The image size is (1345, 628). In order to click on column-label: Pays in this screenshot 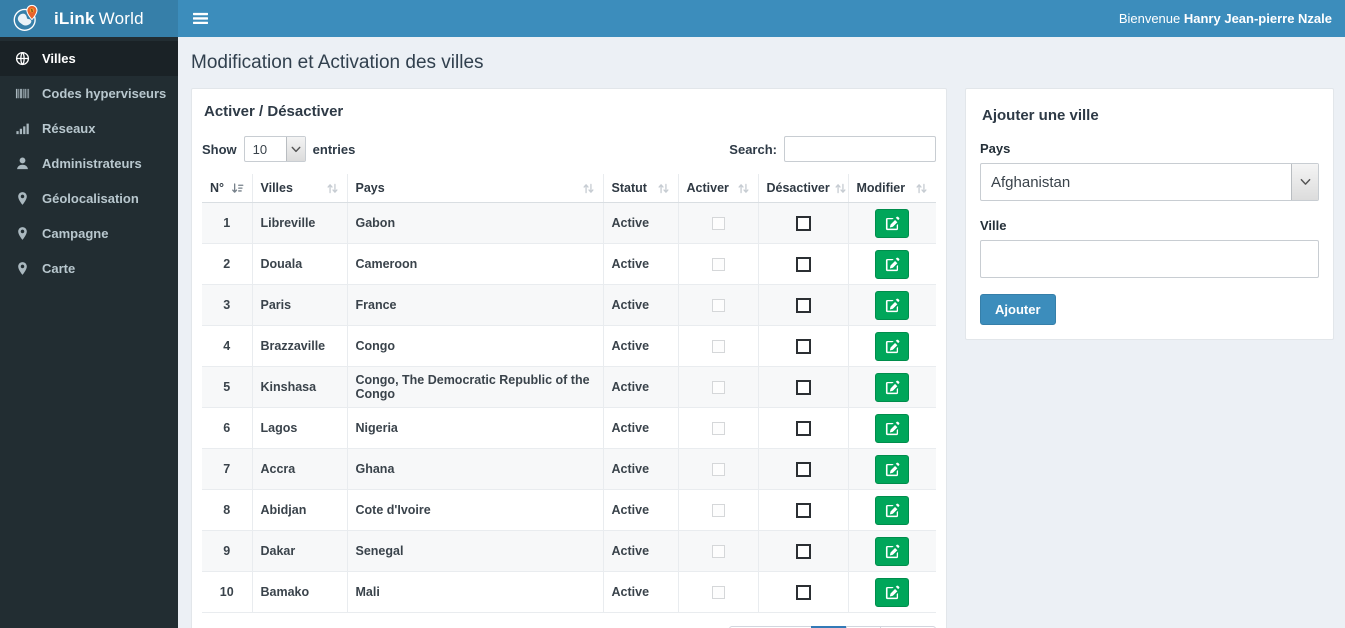, I will do `click(370, 188)`.